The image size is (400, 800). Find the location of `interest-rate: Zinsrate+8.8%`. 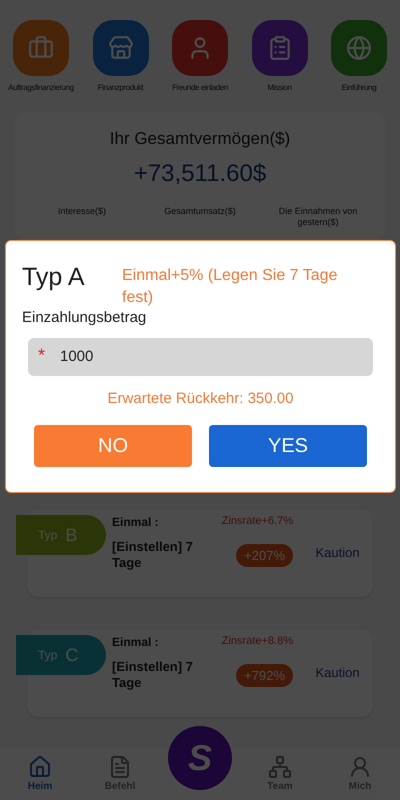

interest-rate: Zinsrate+8.8% is located at coordinates (257, 641).